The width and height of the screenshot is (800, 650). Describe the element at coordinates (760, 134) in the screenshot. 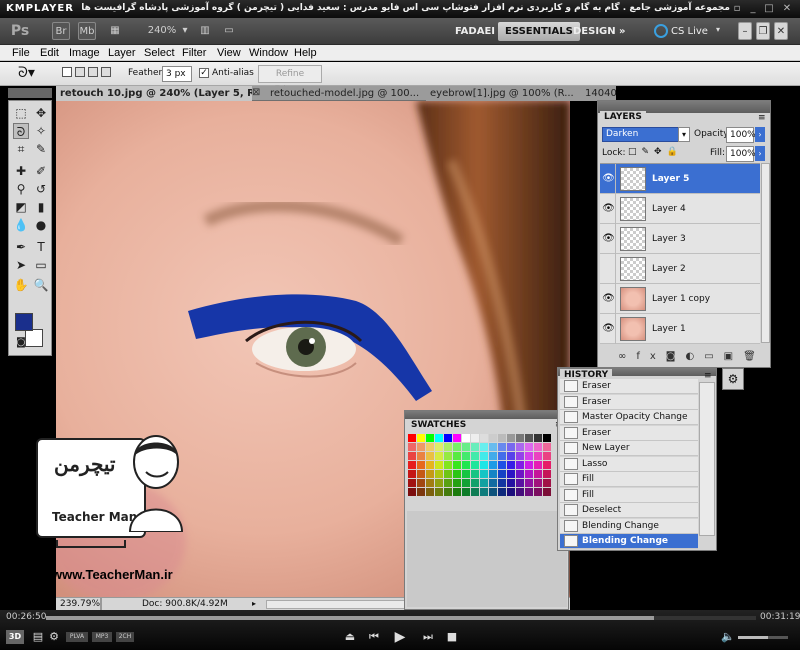

I see `opacity-slider-button: ›` at that location.